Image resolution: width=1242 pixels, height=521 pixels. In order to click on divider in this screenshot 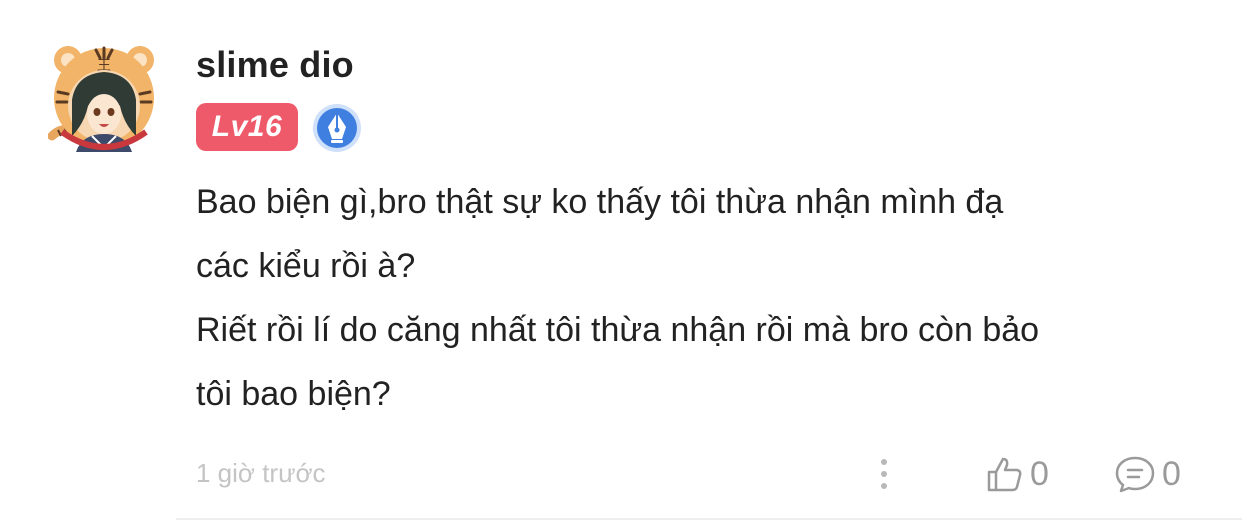, I will do `click(709, 519)`.